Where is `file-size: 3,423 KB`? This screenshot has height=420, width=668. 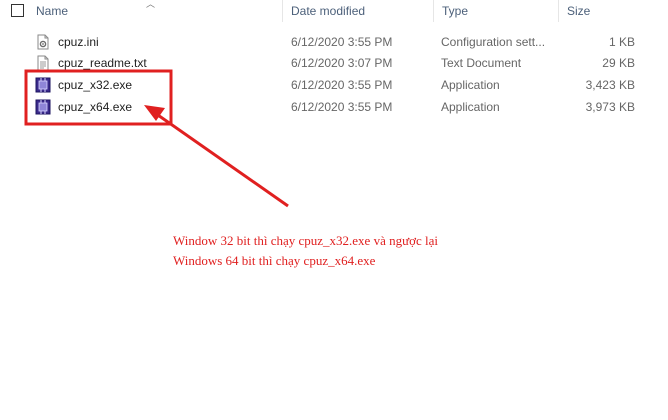
file-size: 3,423 KB is located at coordinates (610, 85).